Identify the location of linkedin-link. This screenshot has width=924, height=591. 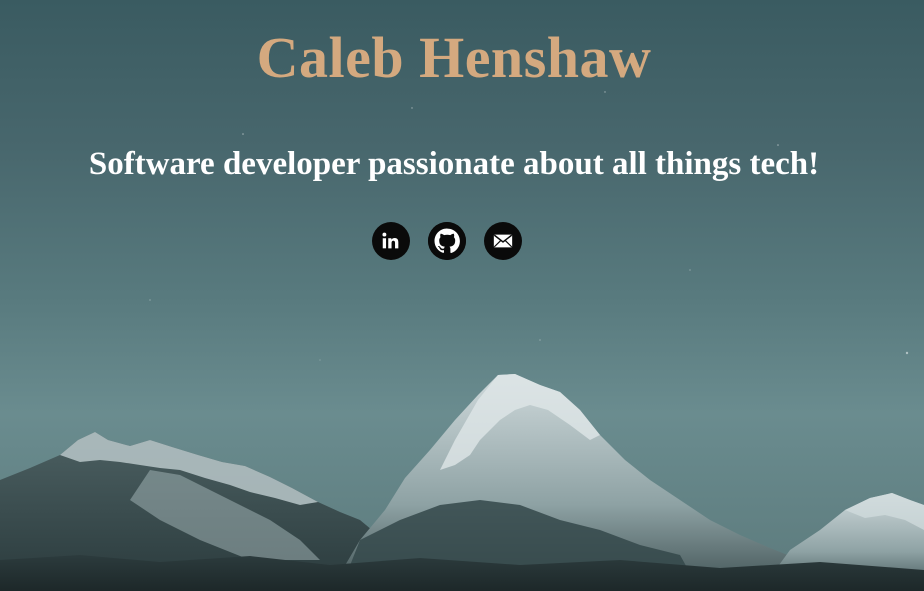
(391, 241).